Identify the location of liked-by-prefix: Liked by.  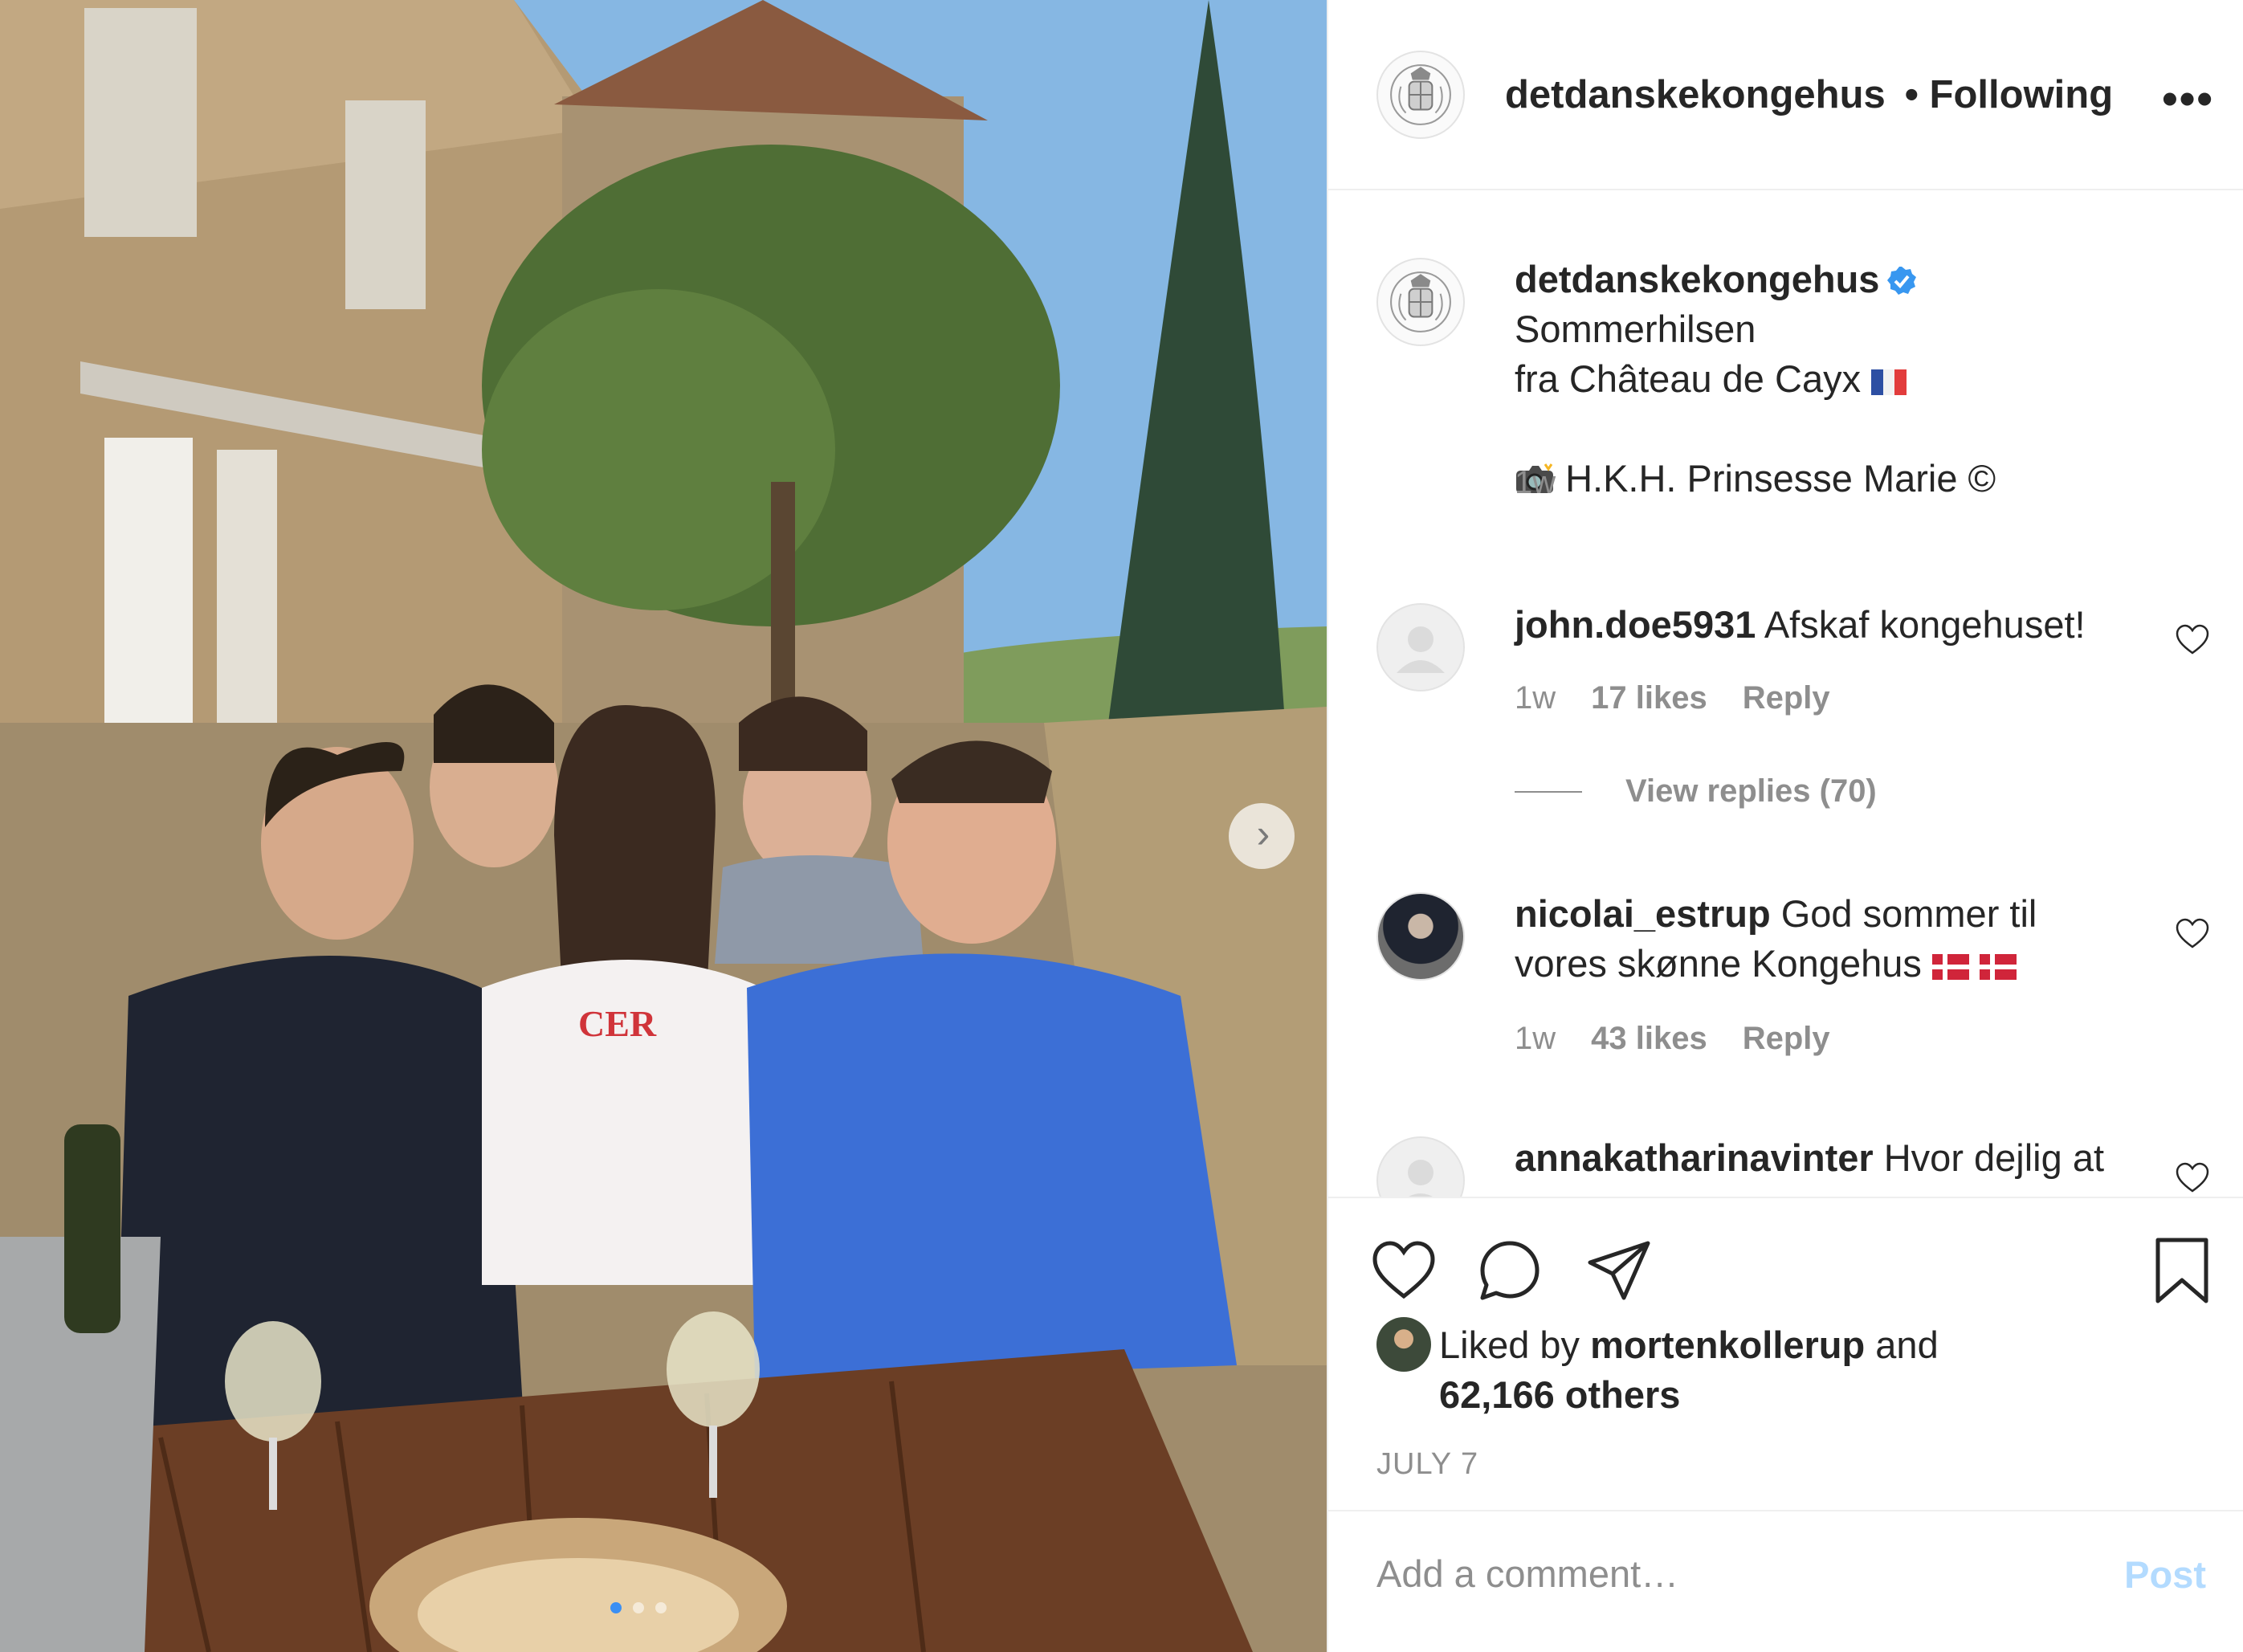
(1509, 1345).